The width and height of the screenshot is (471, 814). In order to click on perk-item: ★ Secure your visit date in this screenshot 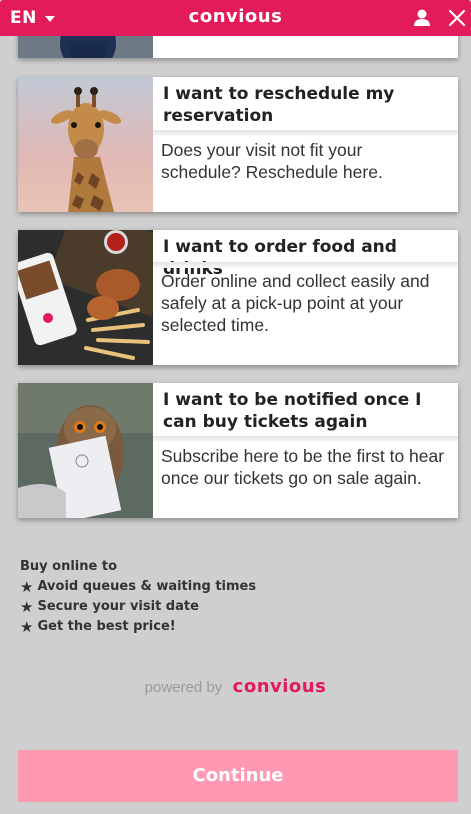, I will do `click(138, 607)`.